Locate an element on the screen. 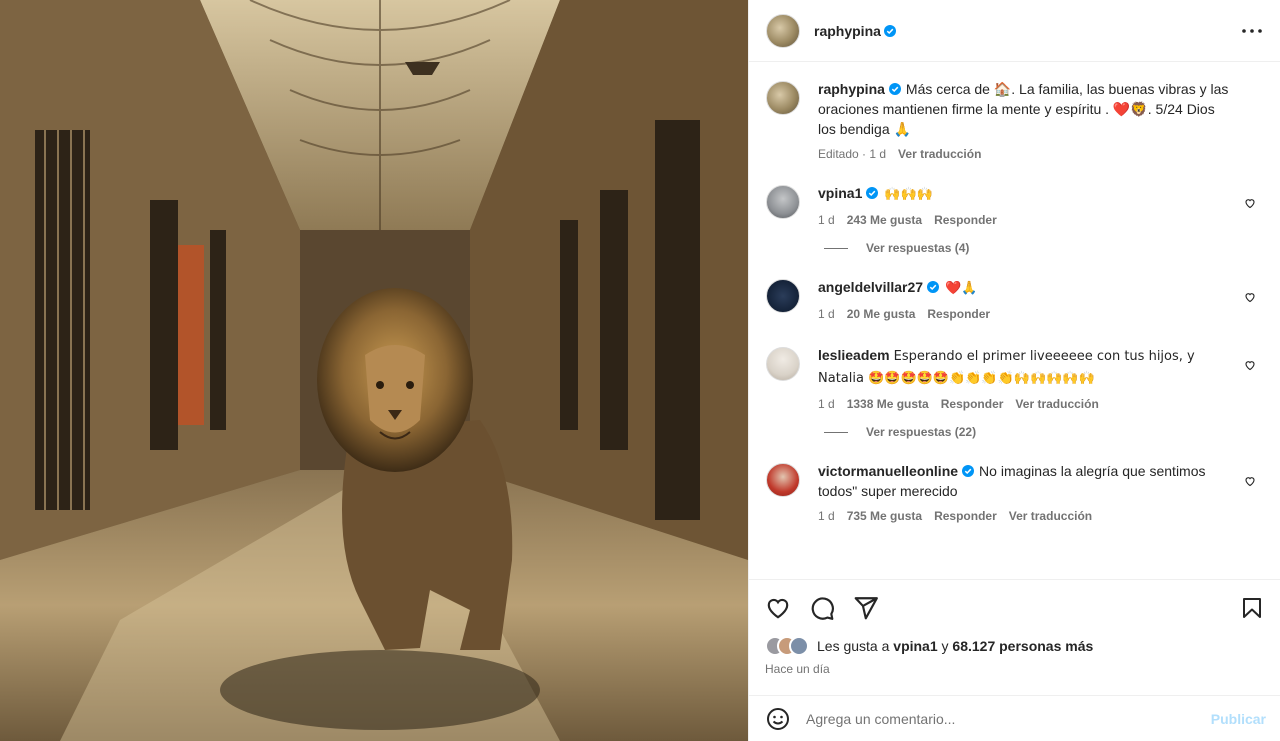 This screenshot has width=1280, height=741. likes-count: 68.127 personas más is located at coordinates (1022, 646).